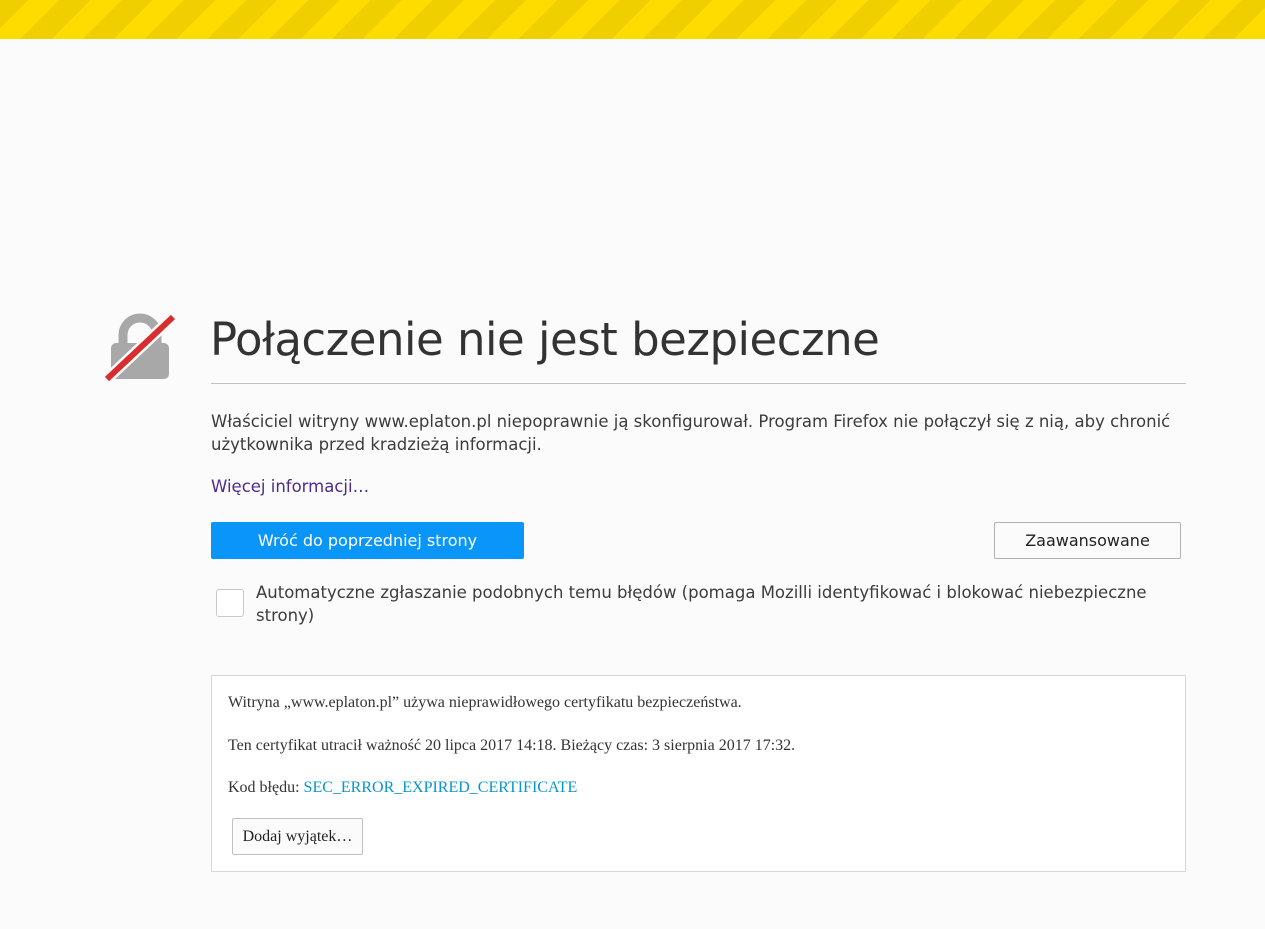  I want to click on report-checkbox, so click(230, 603).